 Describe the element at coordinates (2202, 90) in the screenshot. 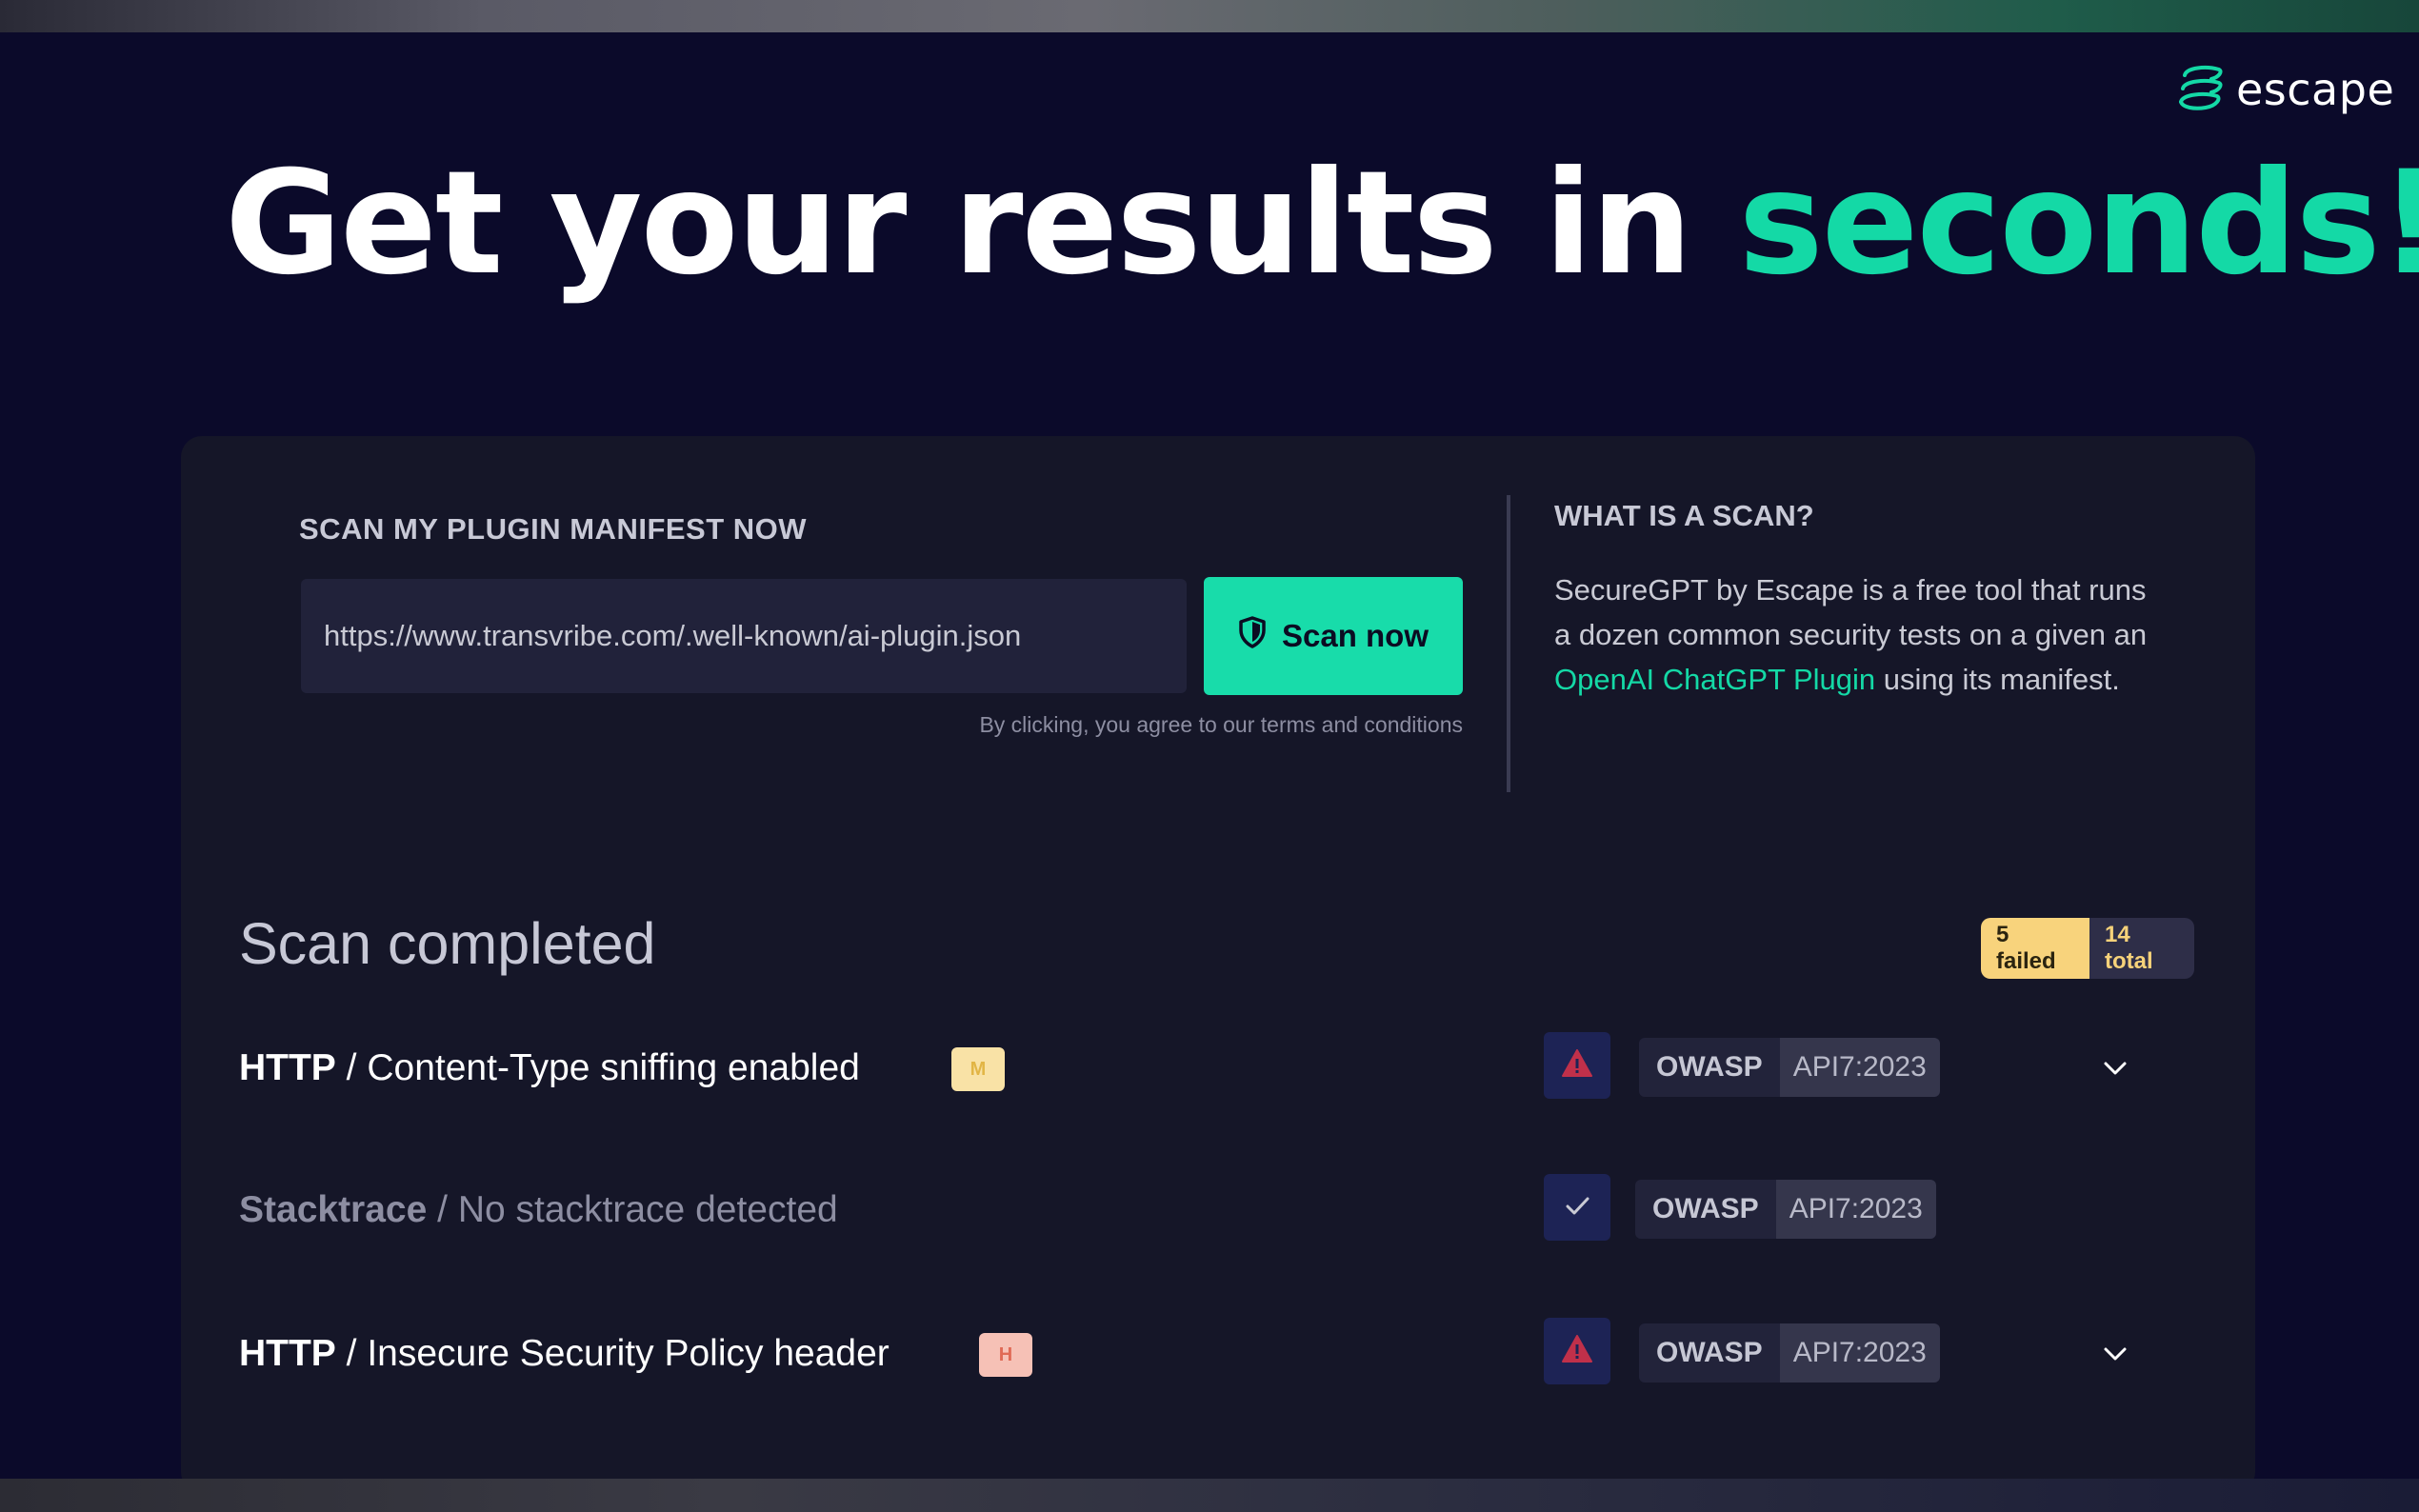

I see `escape-logo-icon` at that location.